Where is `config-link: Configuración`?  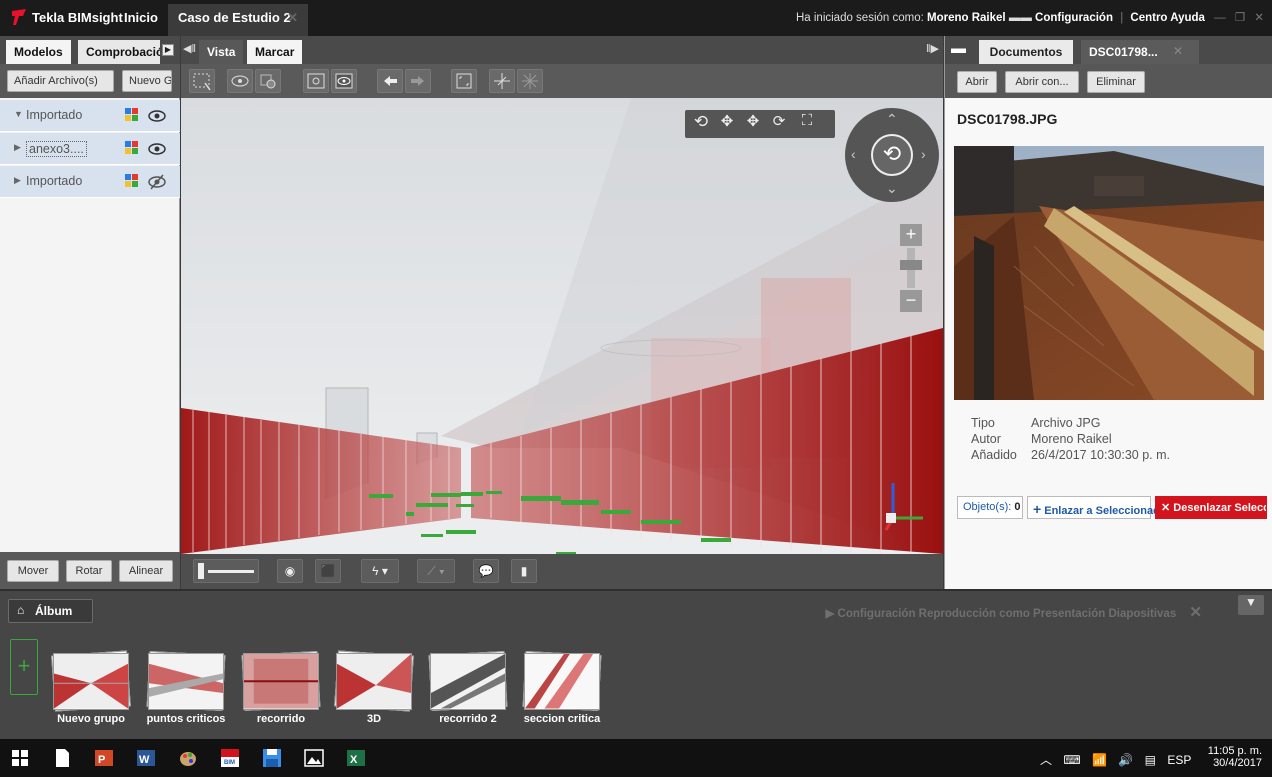 config-link: Configuración is located at coordinates (1074, 18).